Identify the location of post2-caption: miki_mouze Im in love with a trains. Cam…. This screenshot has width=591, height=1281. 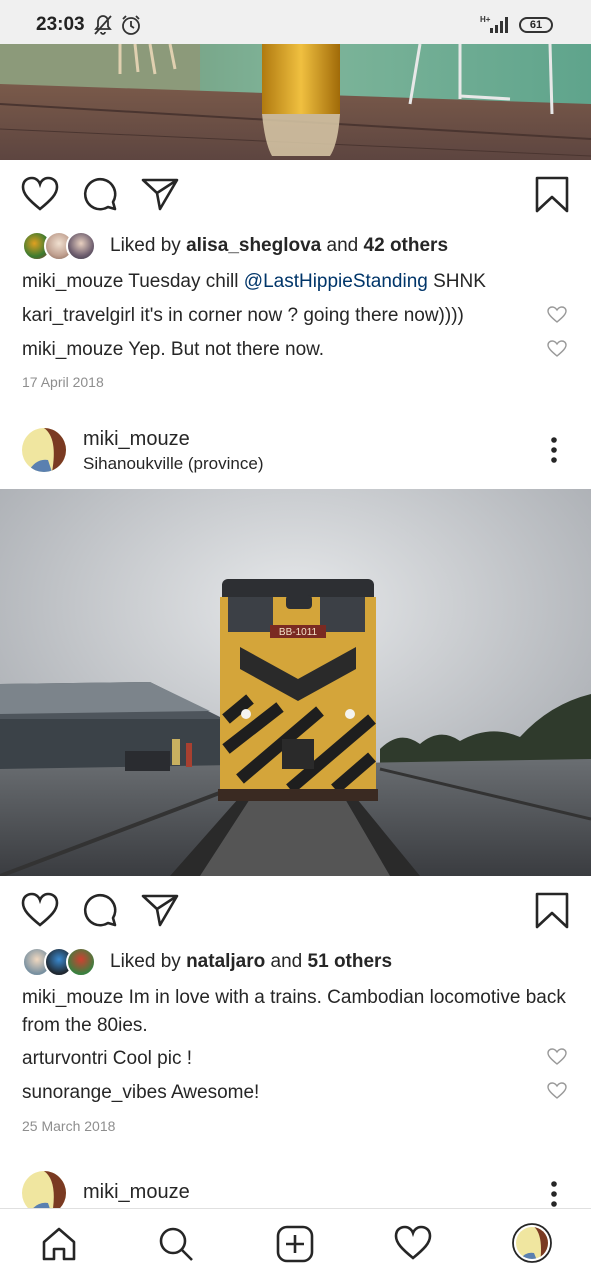
(299, 1012).